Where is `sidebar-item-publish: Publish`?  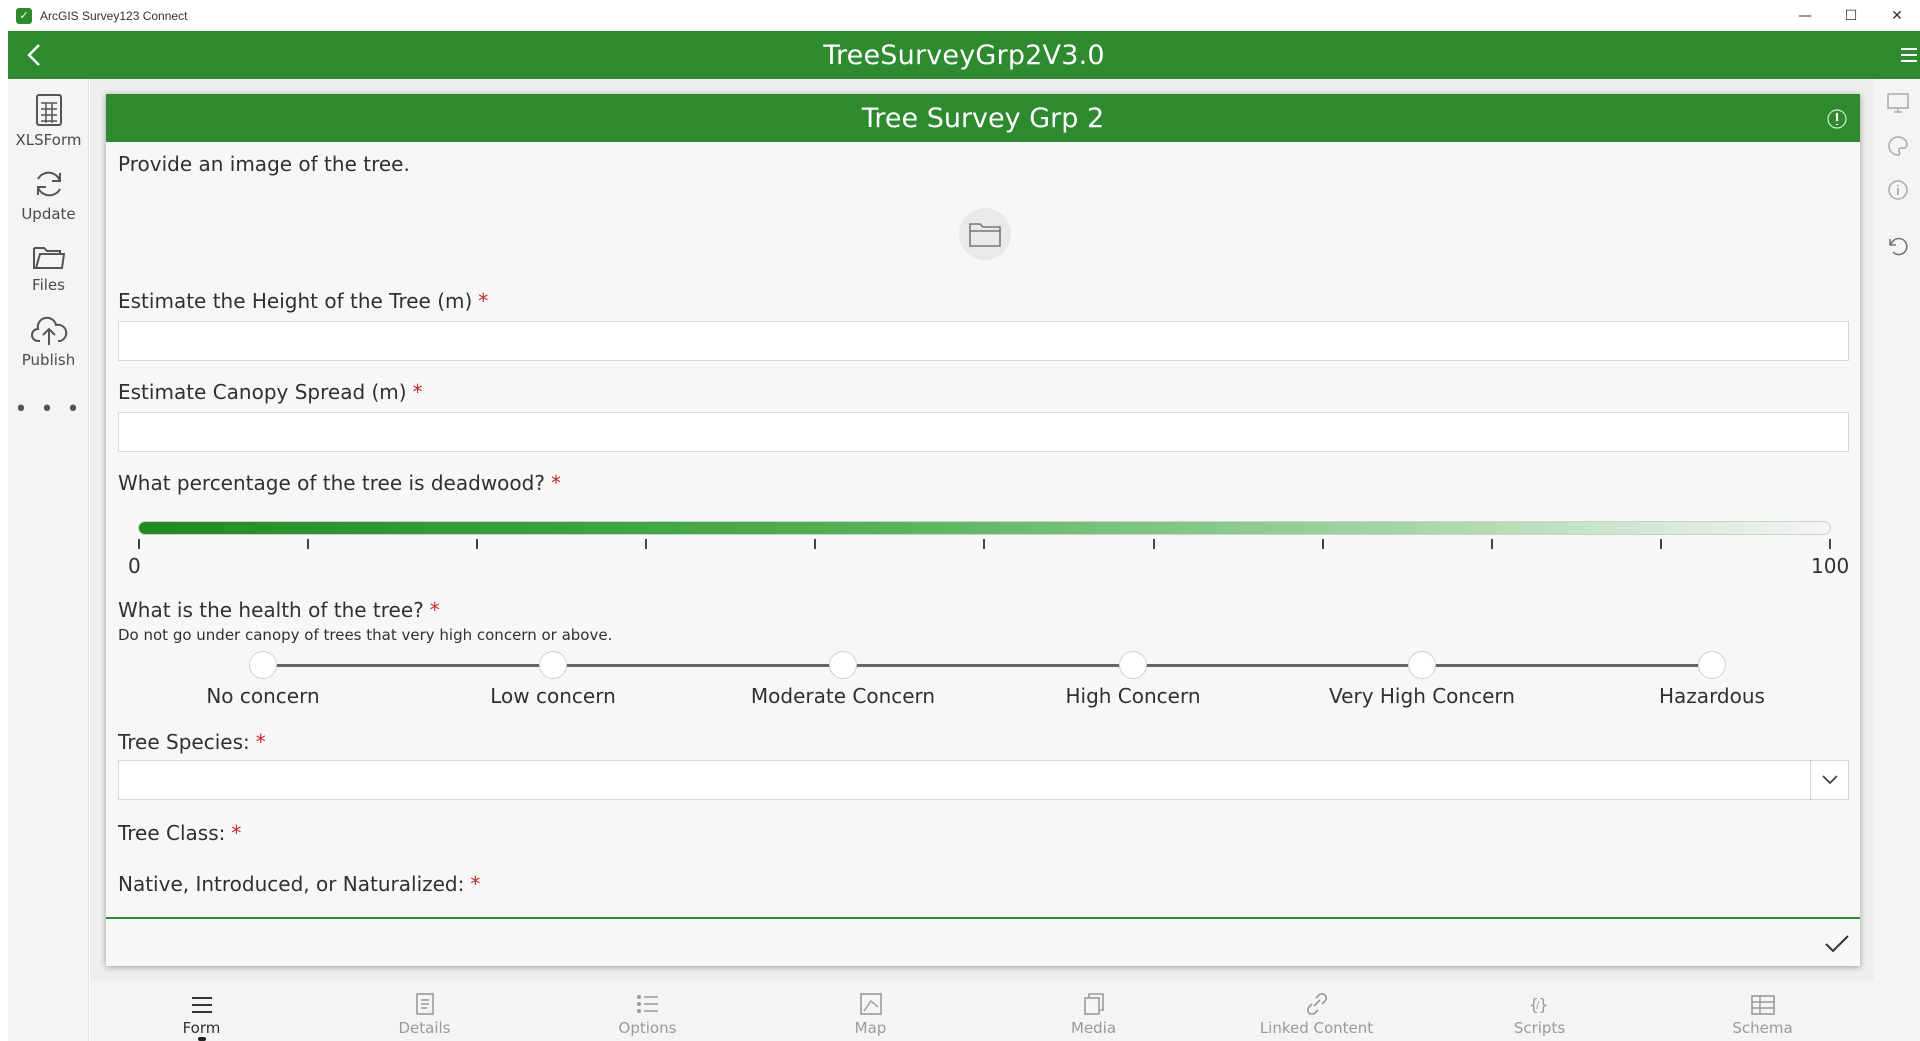 sidebar-item-publish: Publish is located at coordinates (48, 342).